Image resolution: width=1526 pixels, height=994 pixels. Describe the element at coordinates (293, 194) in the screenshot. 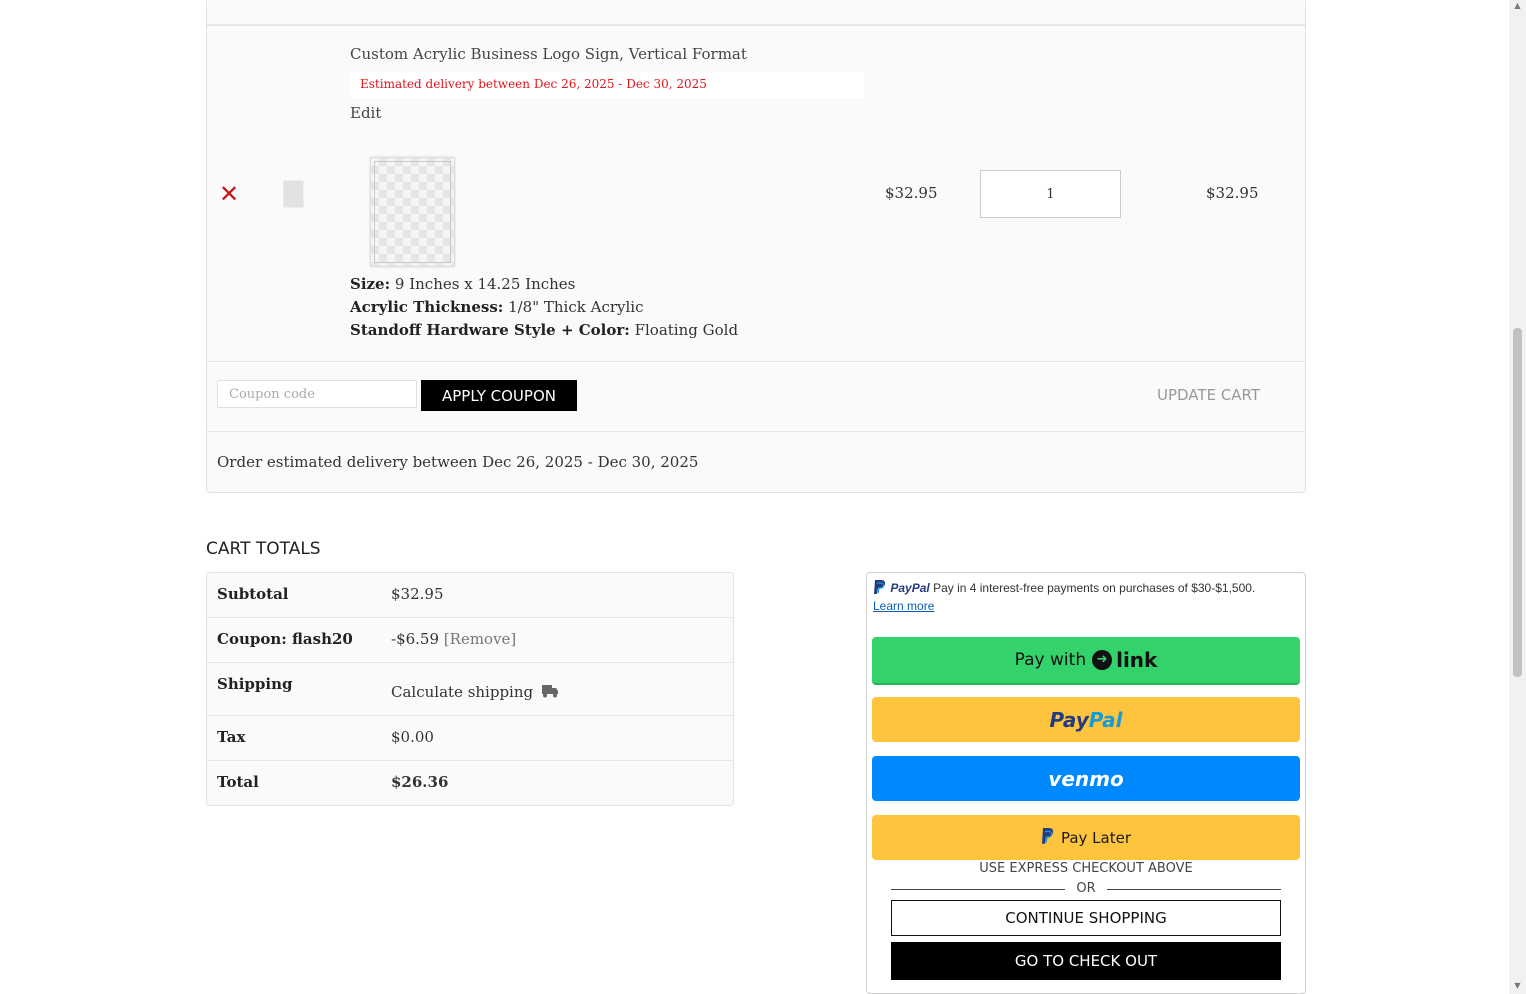

I see `product-thumbnail` at that location.